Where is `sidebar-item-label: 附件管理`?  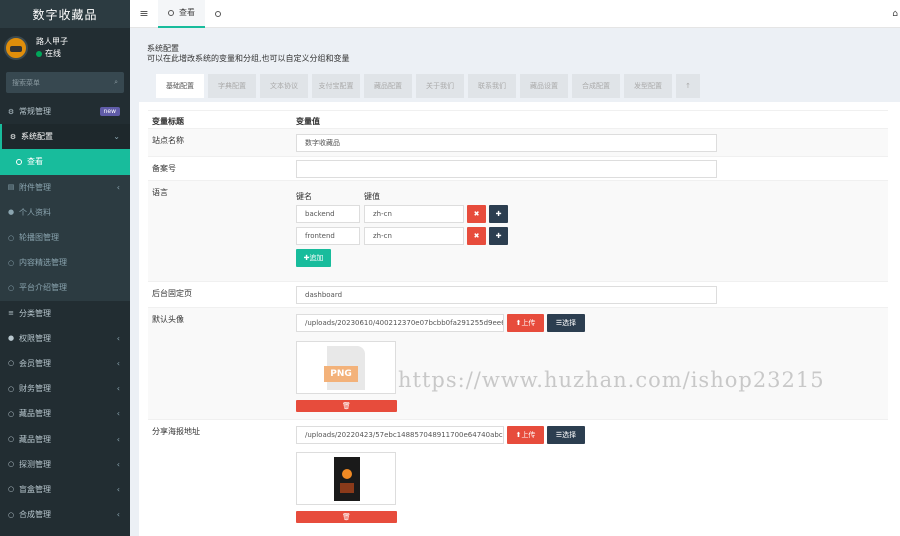
sidebar-item-label: 附件管理 is located at coordinates (35, 187).